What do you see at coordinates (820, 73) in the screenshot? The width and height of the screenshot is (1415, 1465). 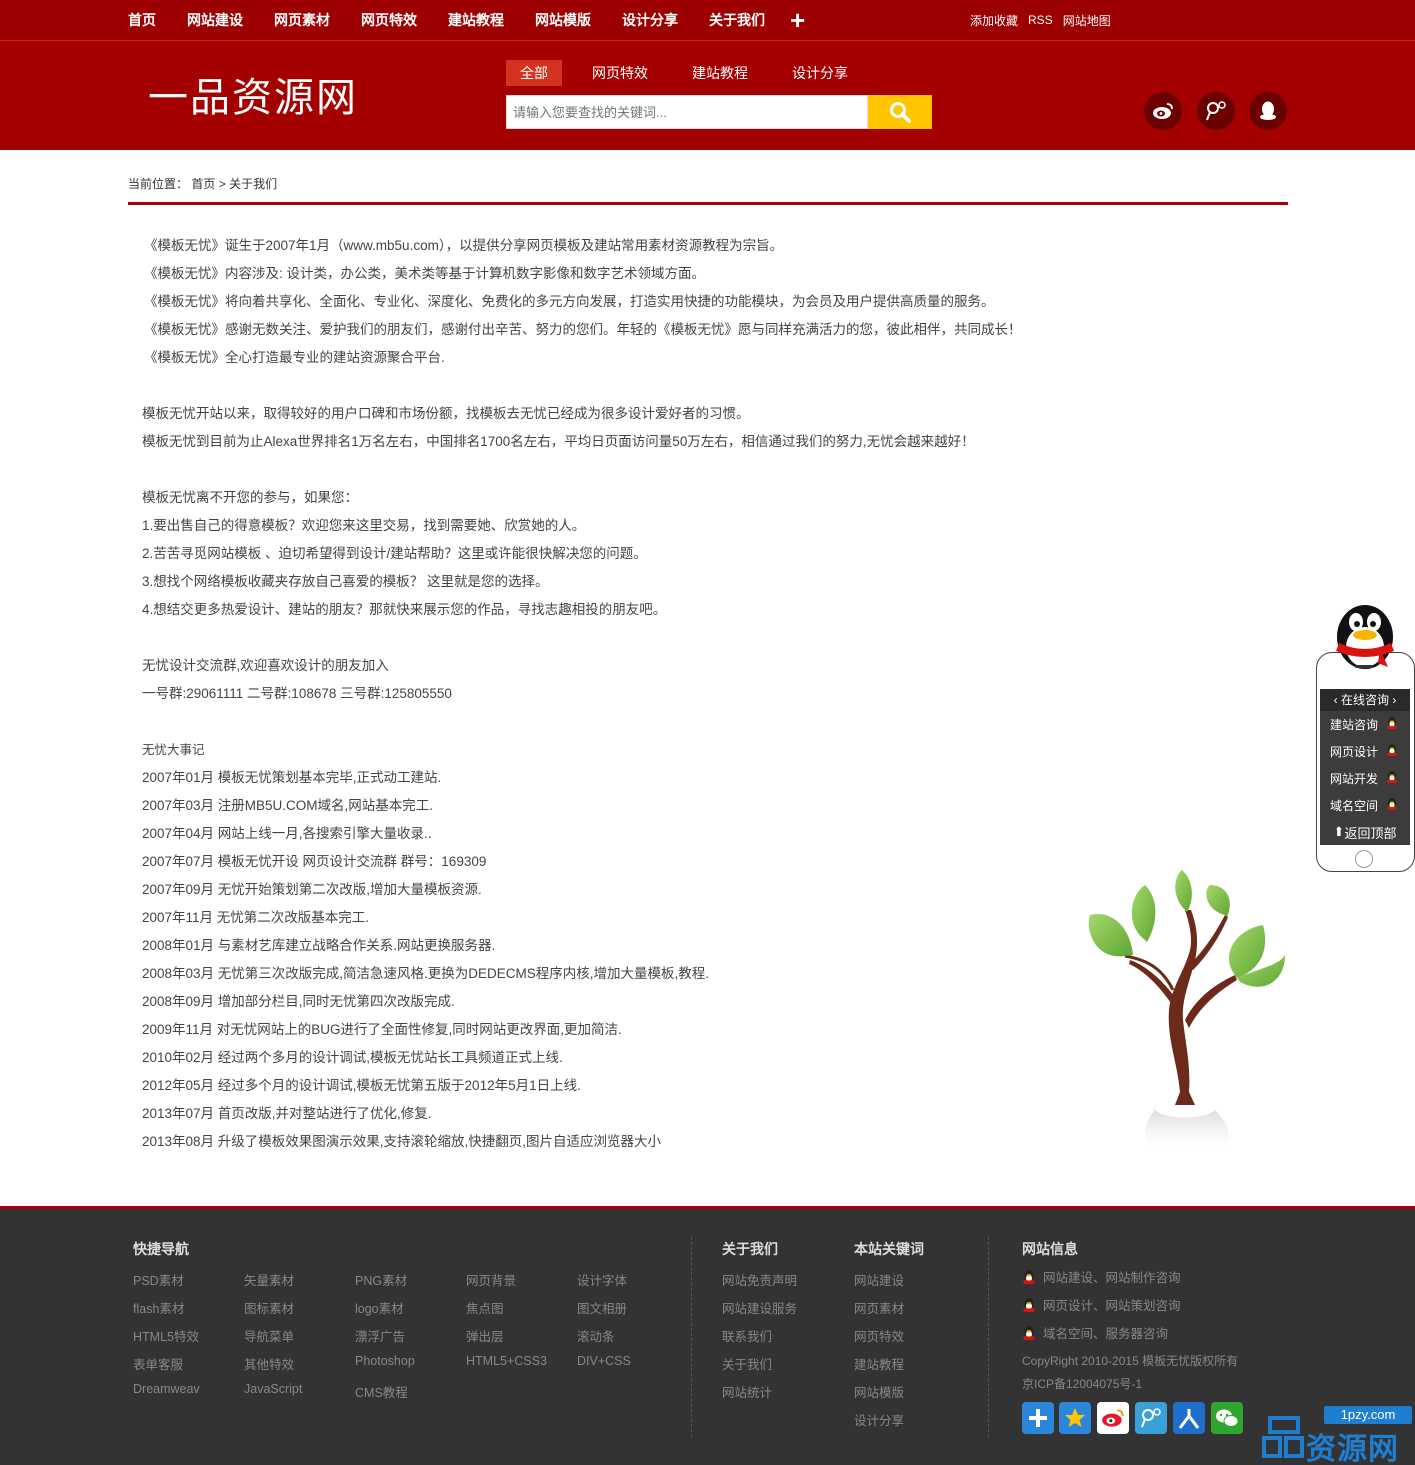 I see `search-tab-design: 设计分享` at bounding box center [820, 73].